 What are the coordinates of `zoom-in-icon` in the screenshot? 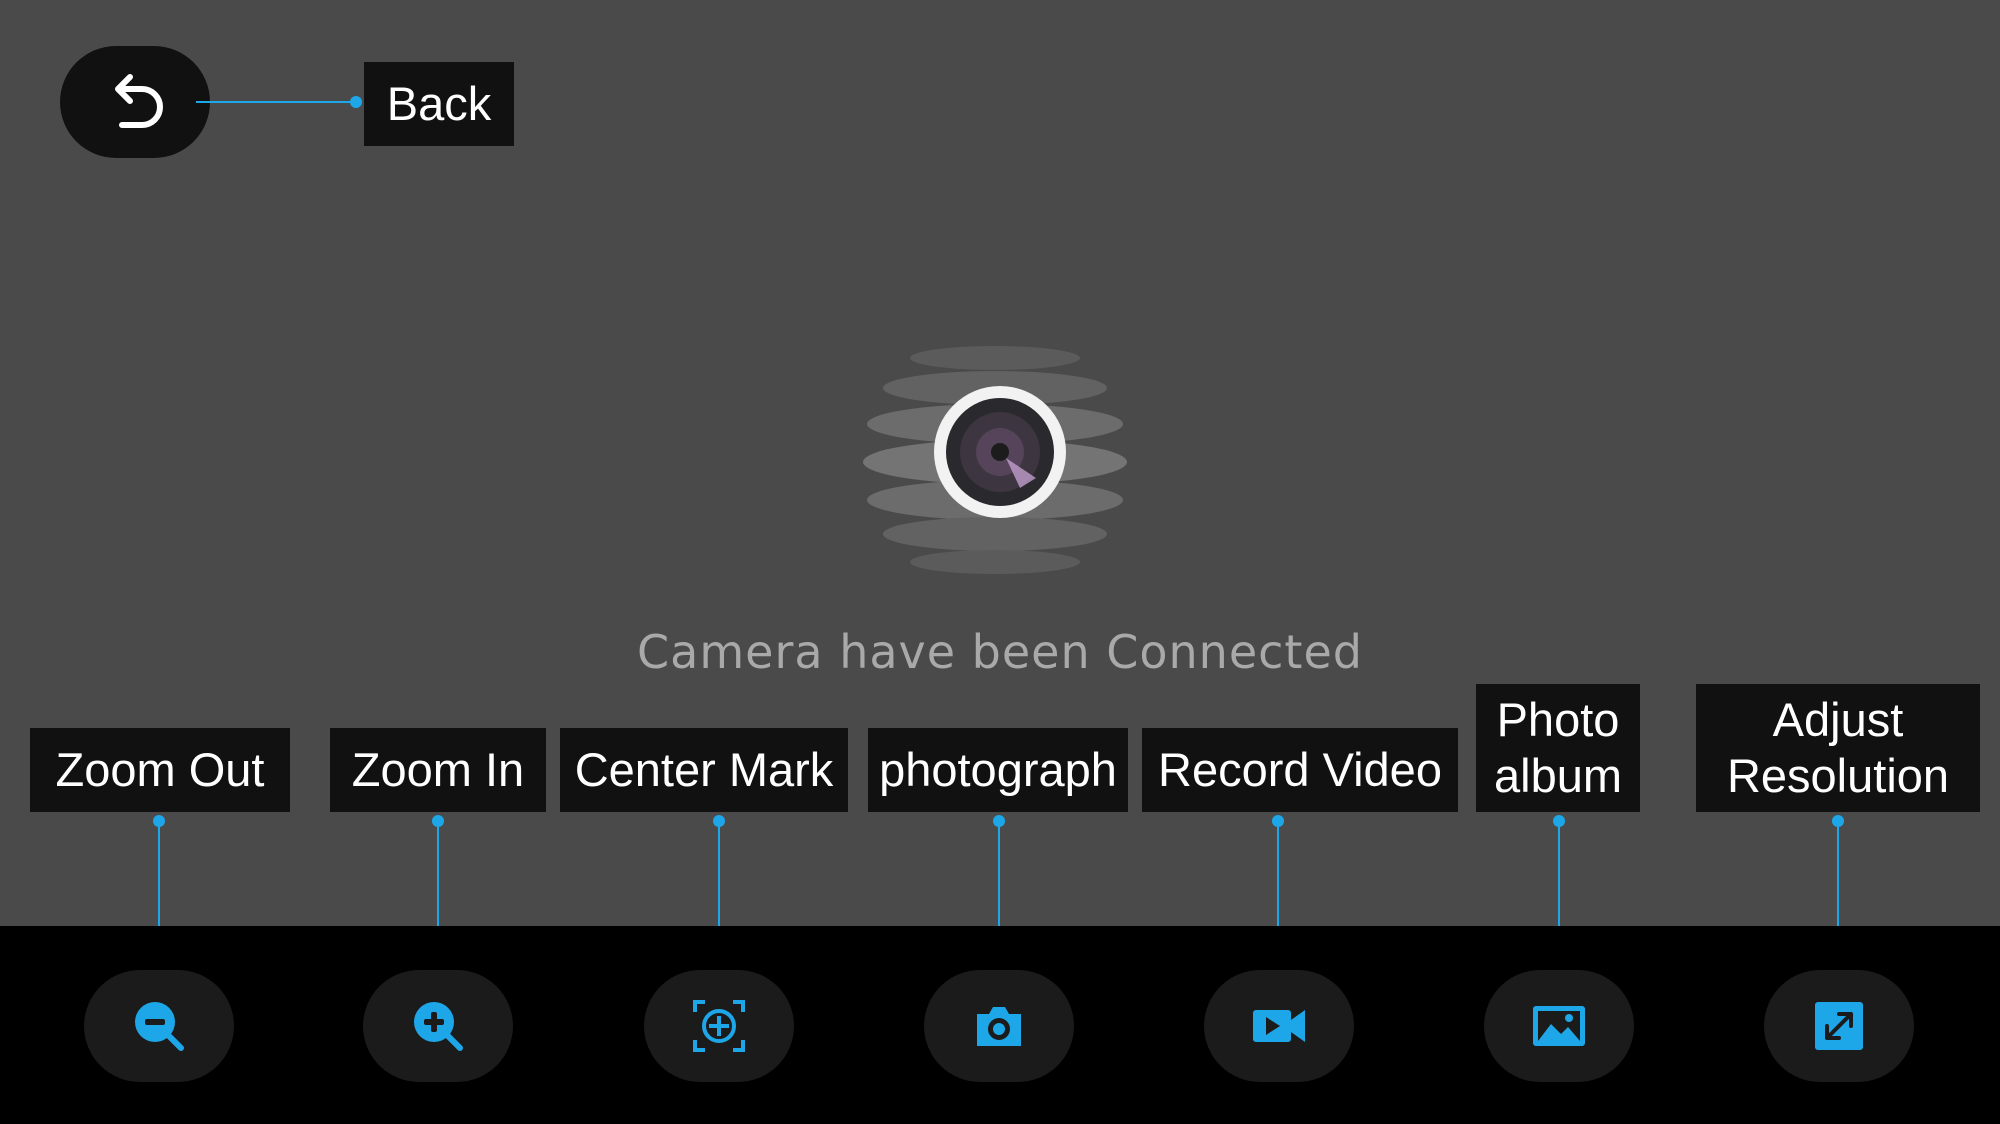 It's located at (438, 1026).